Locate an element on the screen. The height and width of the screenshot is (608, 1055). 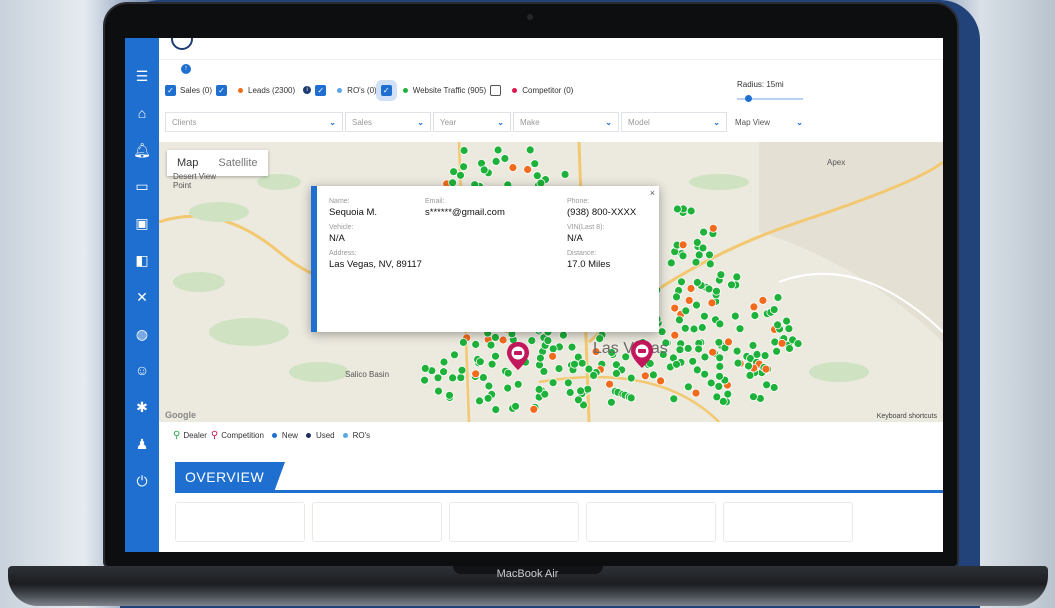
map-view-select: Map View ⌄ is located at coordinates (769, 122).